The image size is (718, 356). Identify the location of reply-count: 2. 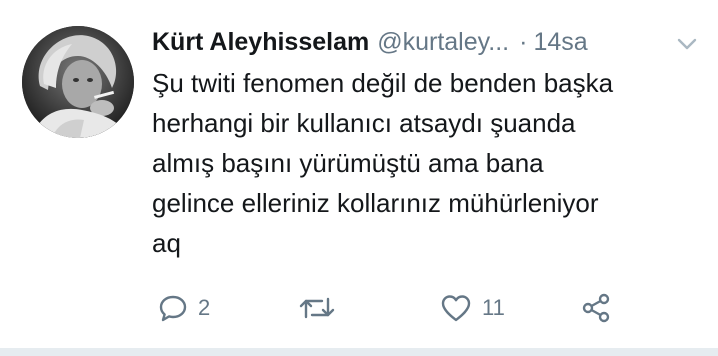
(204, 307).